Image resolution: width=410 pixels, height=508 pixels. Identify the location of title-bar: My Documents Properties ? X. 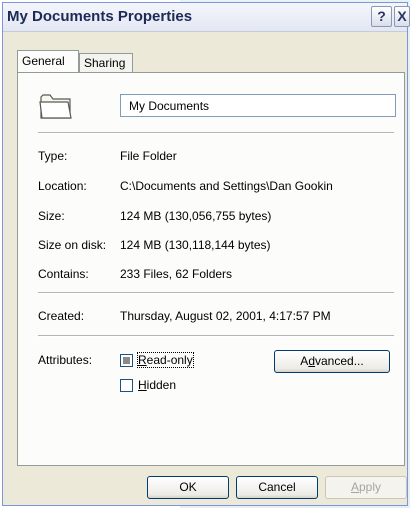
(206, 17).